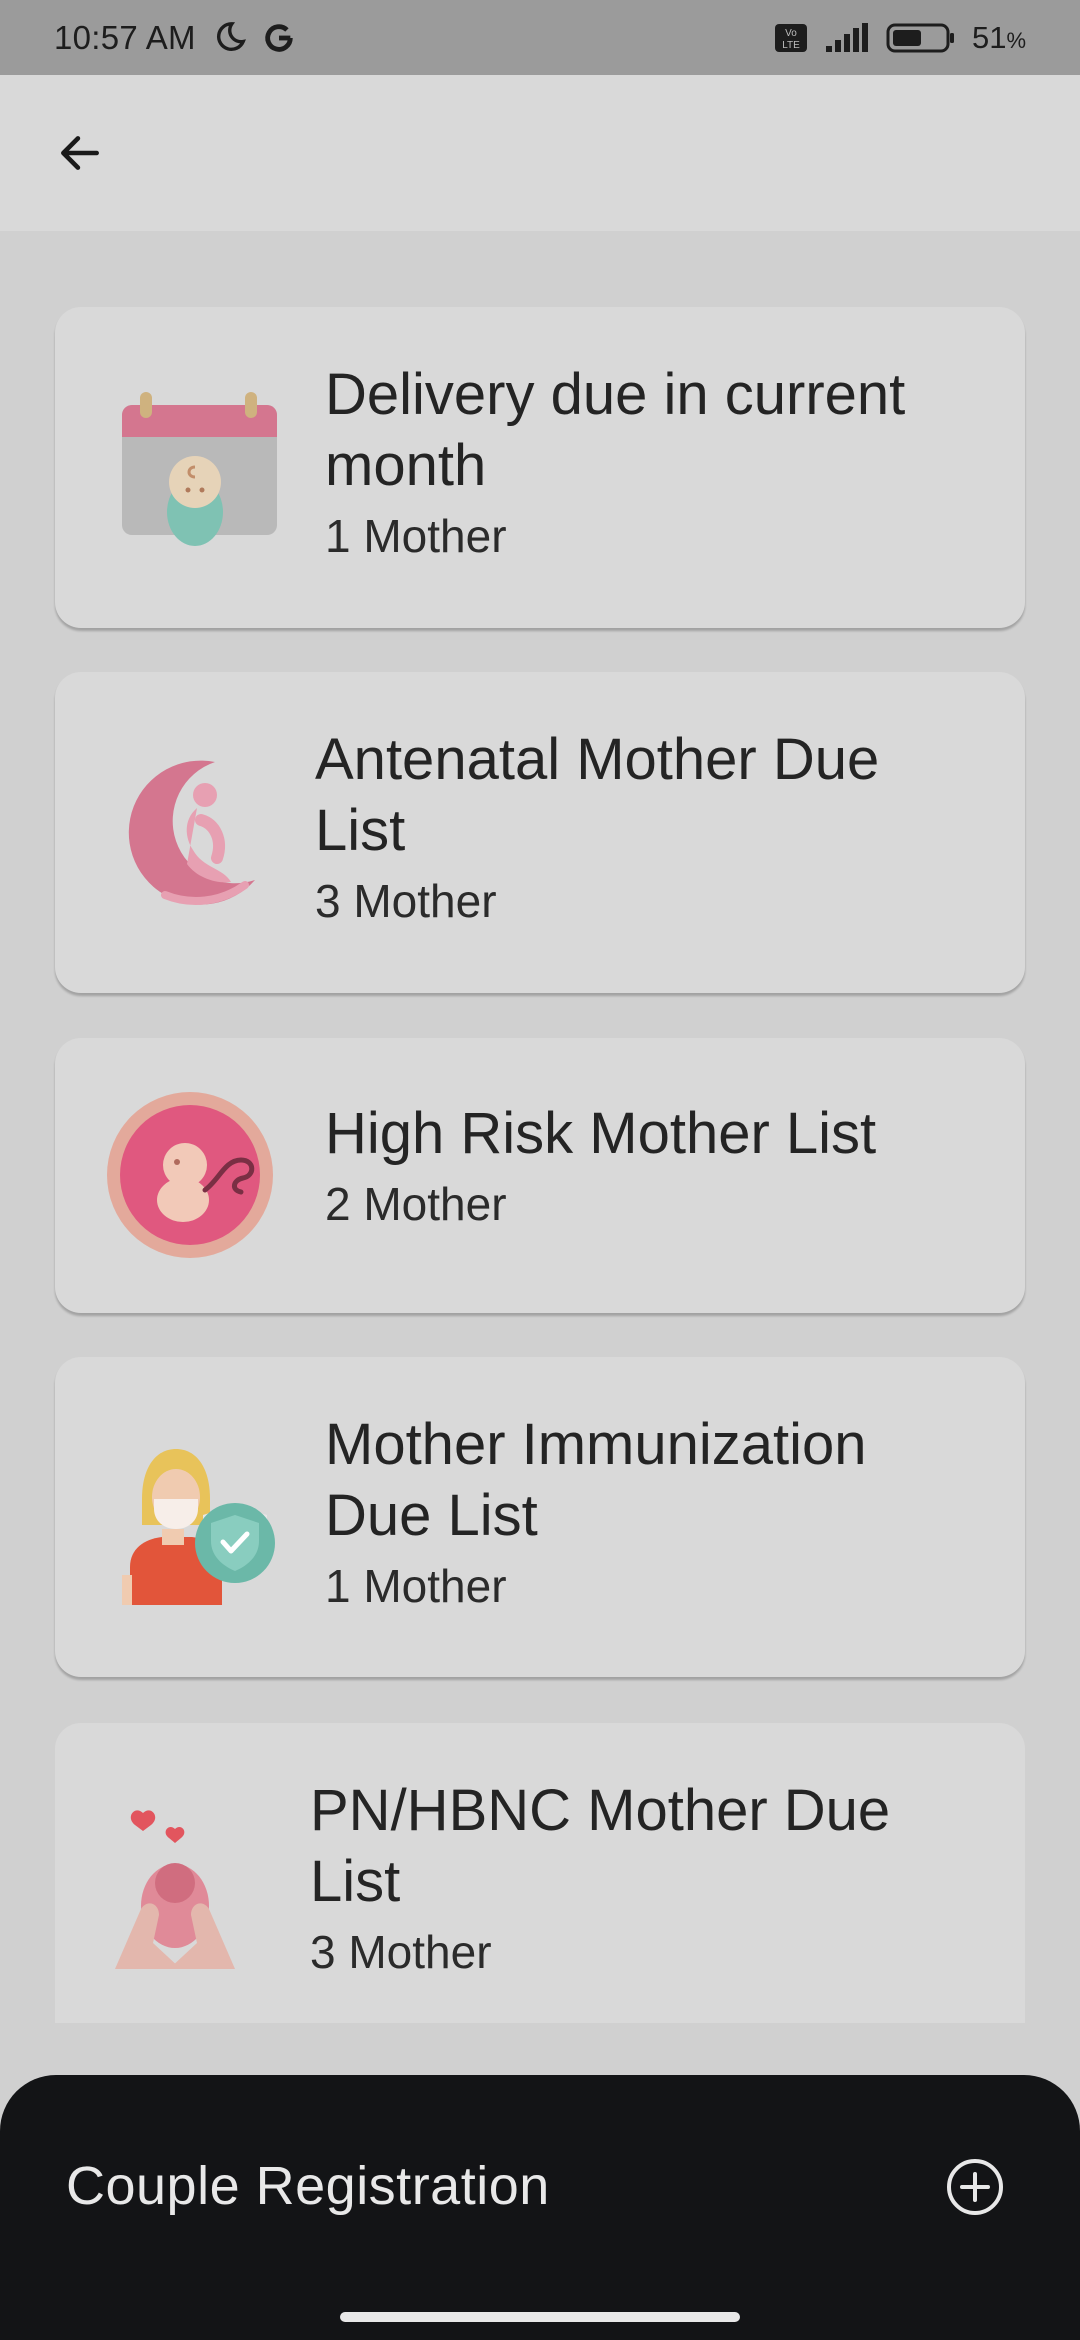 The image size is (1080, 2340). I want to click on card-text: PN/HBNC Mother Due List 3 Mother, so click(642, 1879).